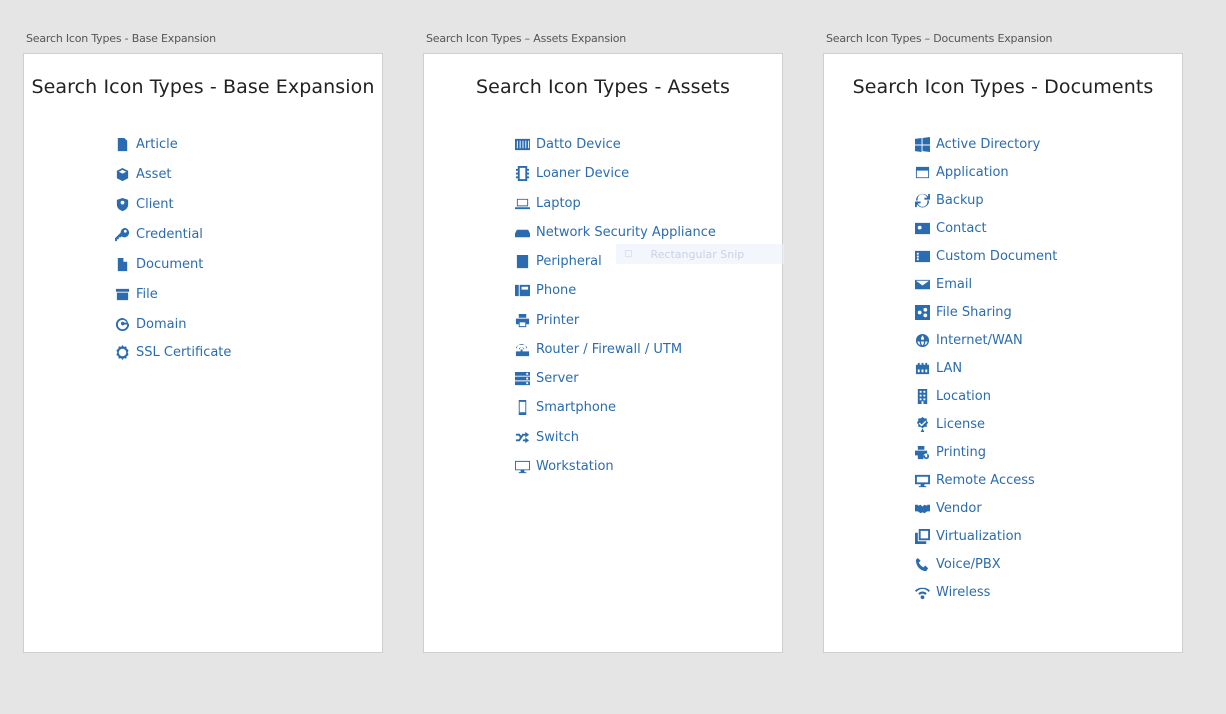 The image size is (1226, 714). What do you see at coordinates (122, 294) in the screenshot?
I see `file-icon` at bounding box center [122, 294].